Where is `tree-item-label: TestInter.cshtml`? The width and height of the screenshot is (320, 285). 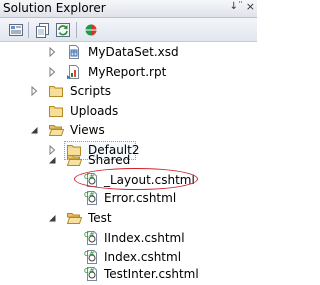 tree-item-label: TestInter.cshtml is located at coordinates (151, 274).